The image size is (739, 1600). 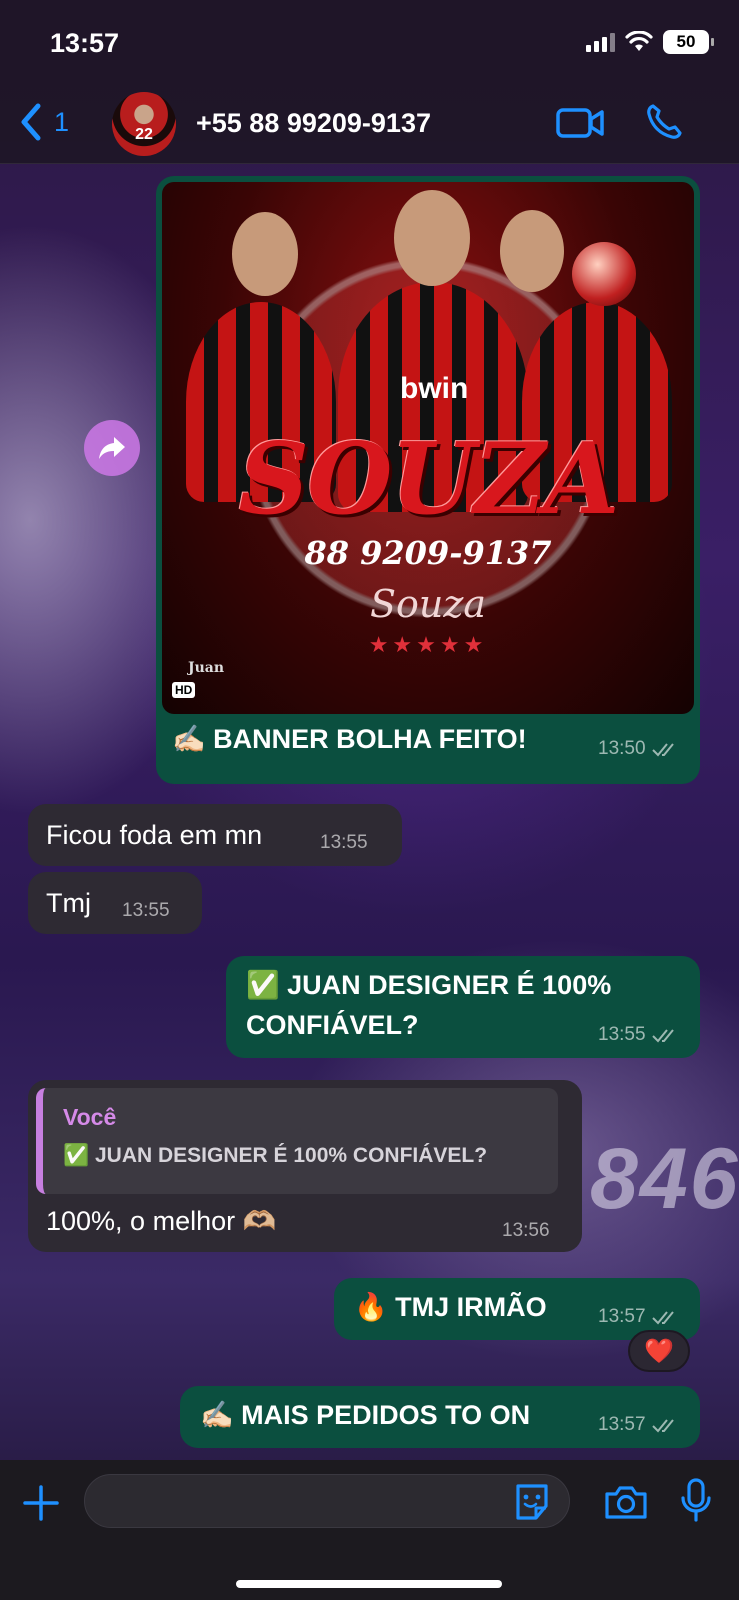 I want to click on message-text: Ficou foda em mn, so click(x=154, y=835).